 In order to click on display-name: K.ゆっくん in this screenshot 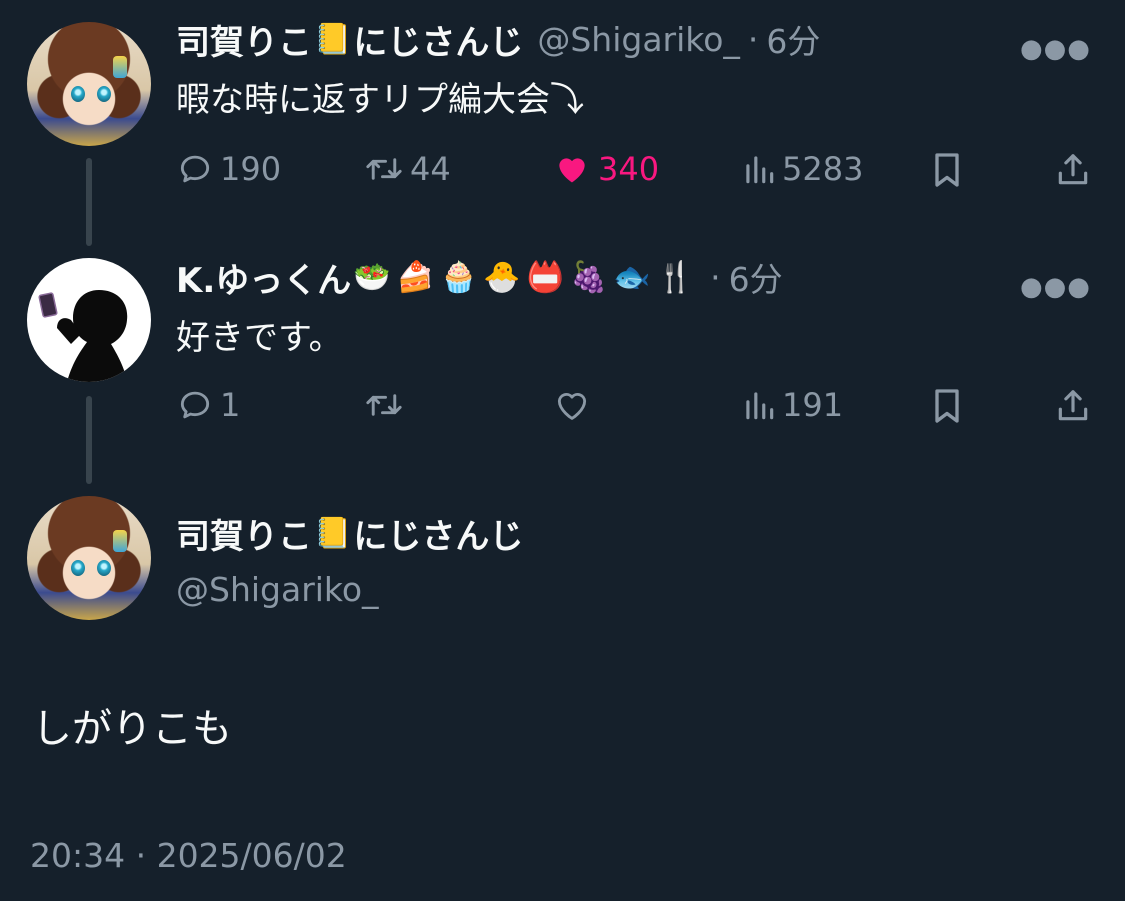, I will do `click(263, 277)`.